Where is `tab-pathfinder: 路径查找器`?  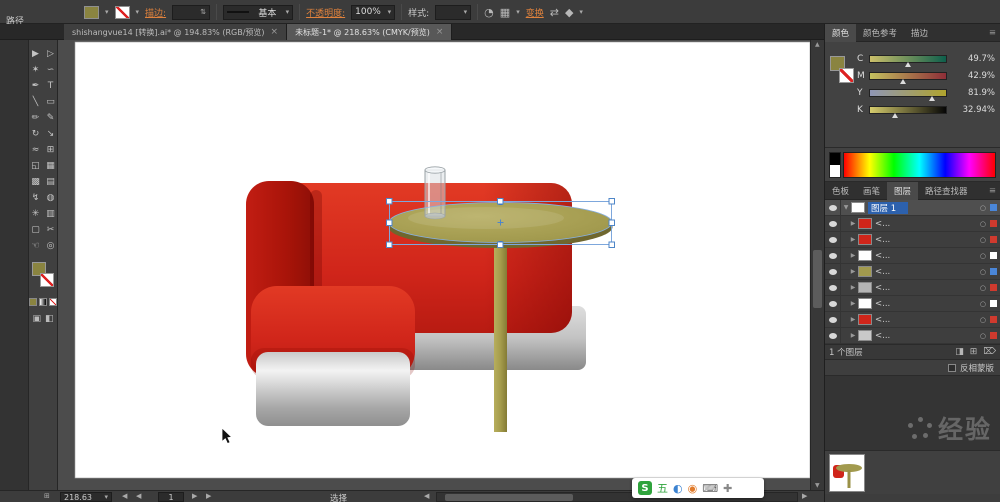 tab-pathfinder: 路径查找器 is located at coordinates (946, 191).